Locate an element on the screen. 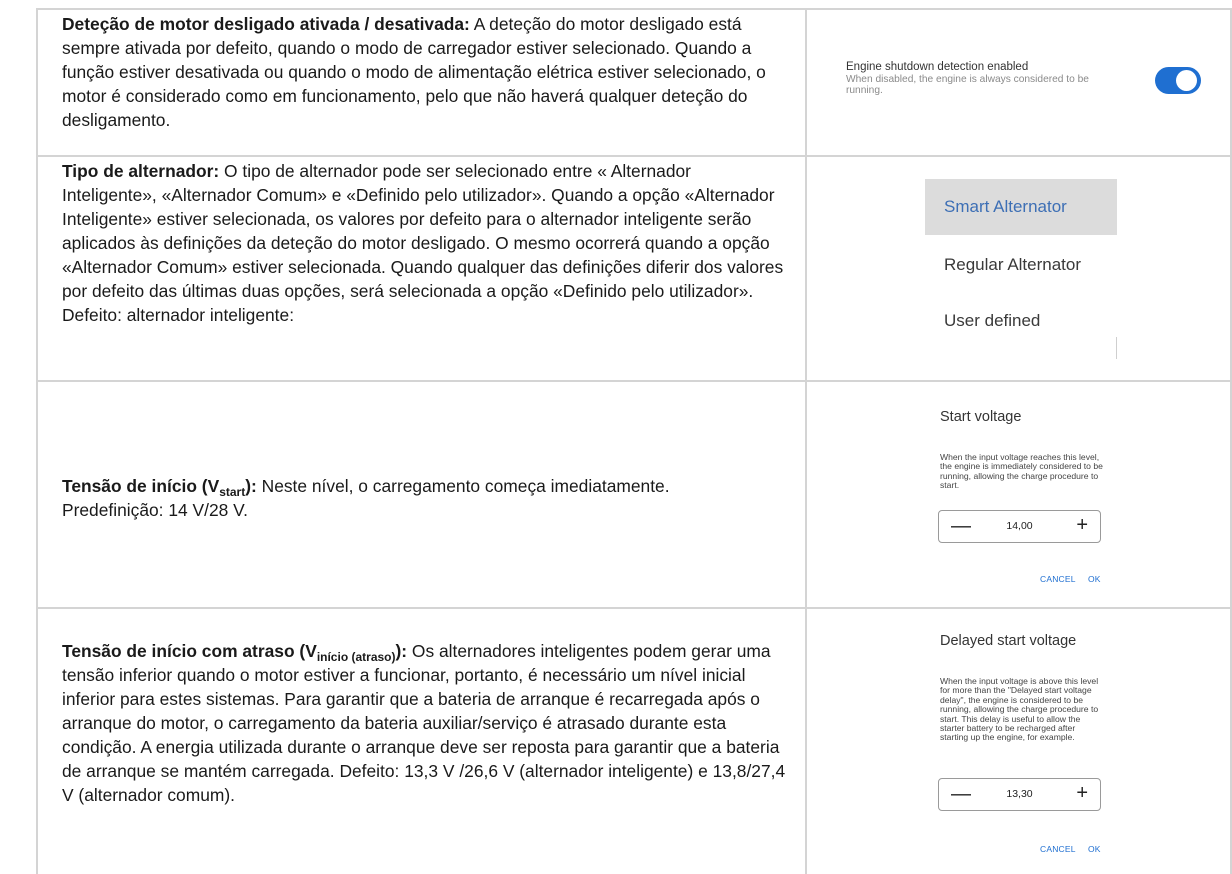 This screenshot has width=1232, height=874. delayed-start-dialog-title: Delayed start voltage is located at coordinates (1008, 641).